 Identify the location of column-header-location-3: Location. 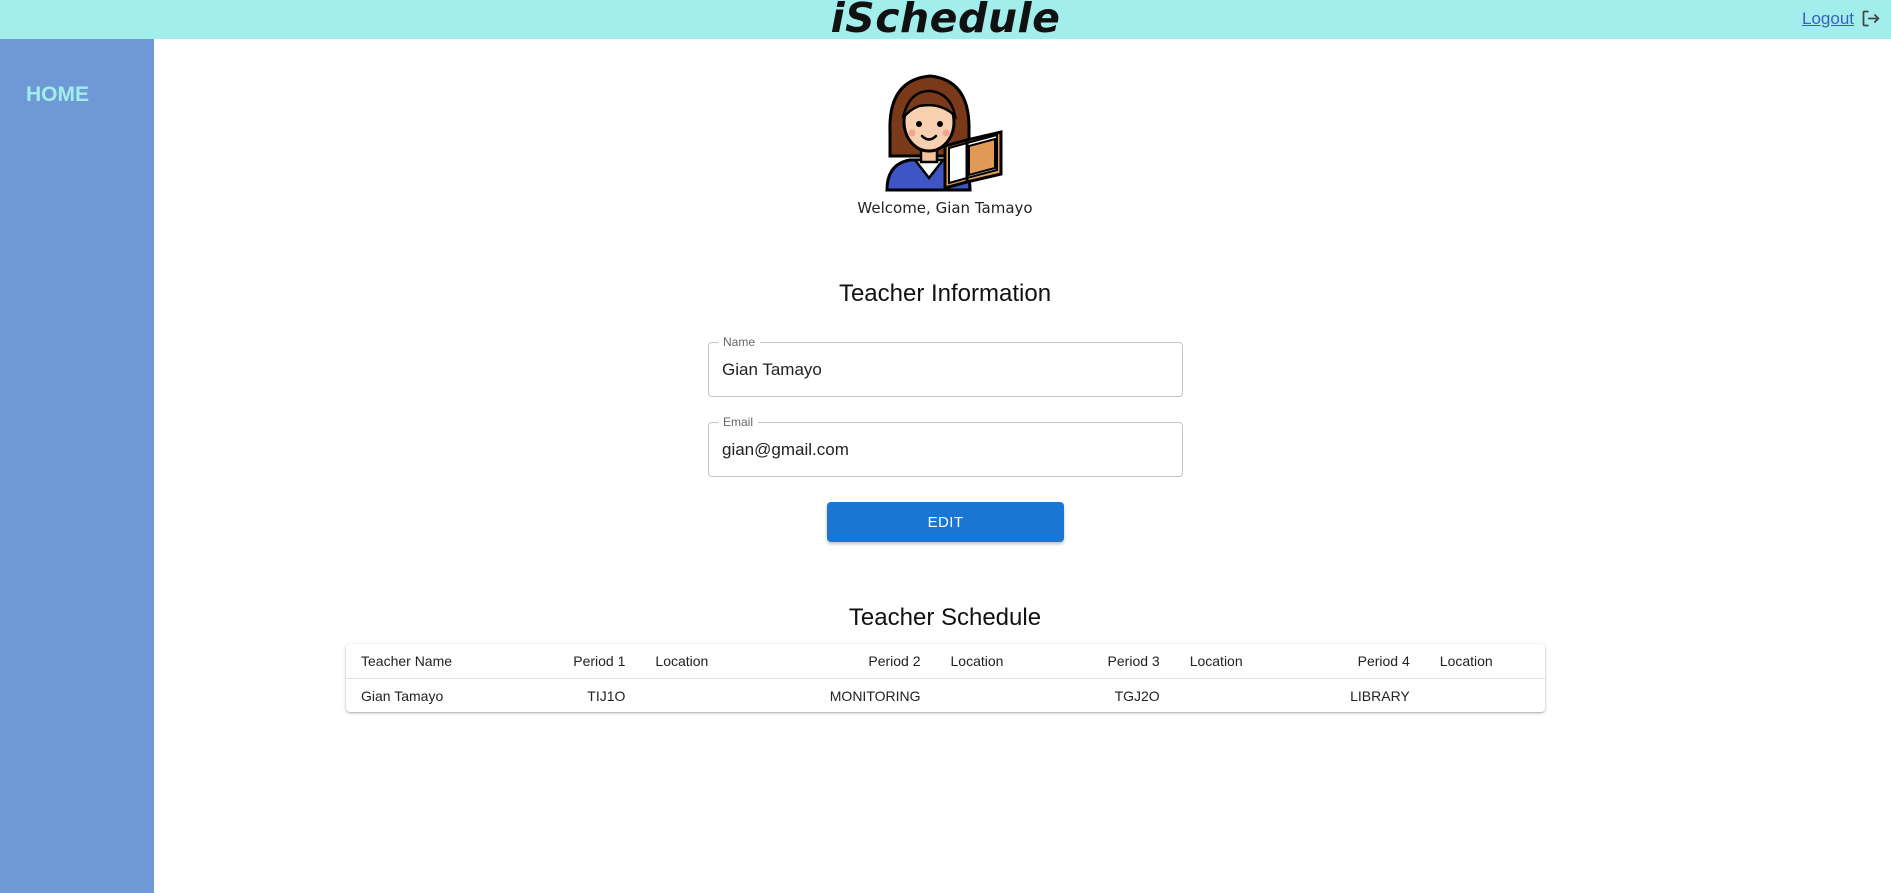
(1234, 661).